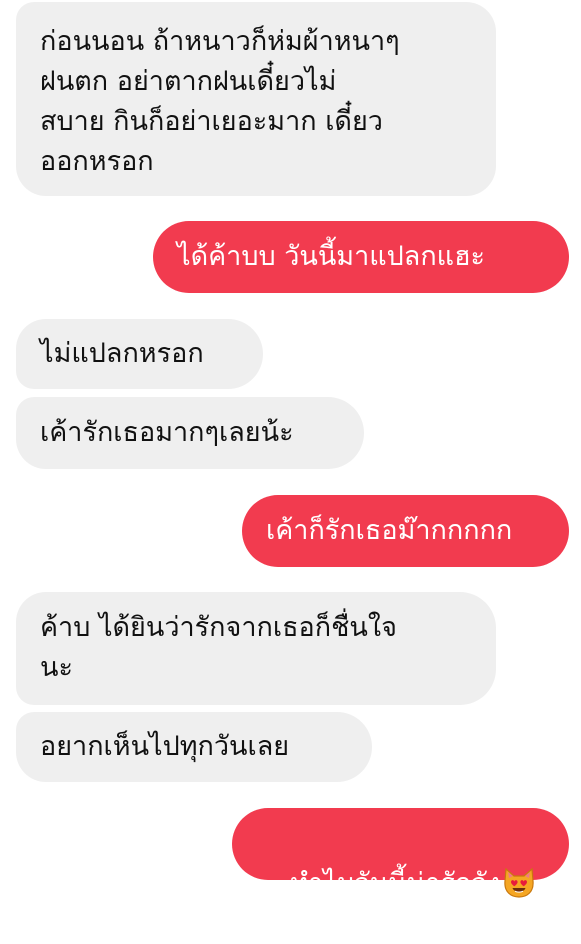 The height and width of the screenshot is (944, 581). I want to click on message-bubble-incoming: อยากเห็นไปทุกวันเลย, so click(194, 747).